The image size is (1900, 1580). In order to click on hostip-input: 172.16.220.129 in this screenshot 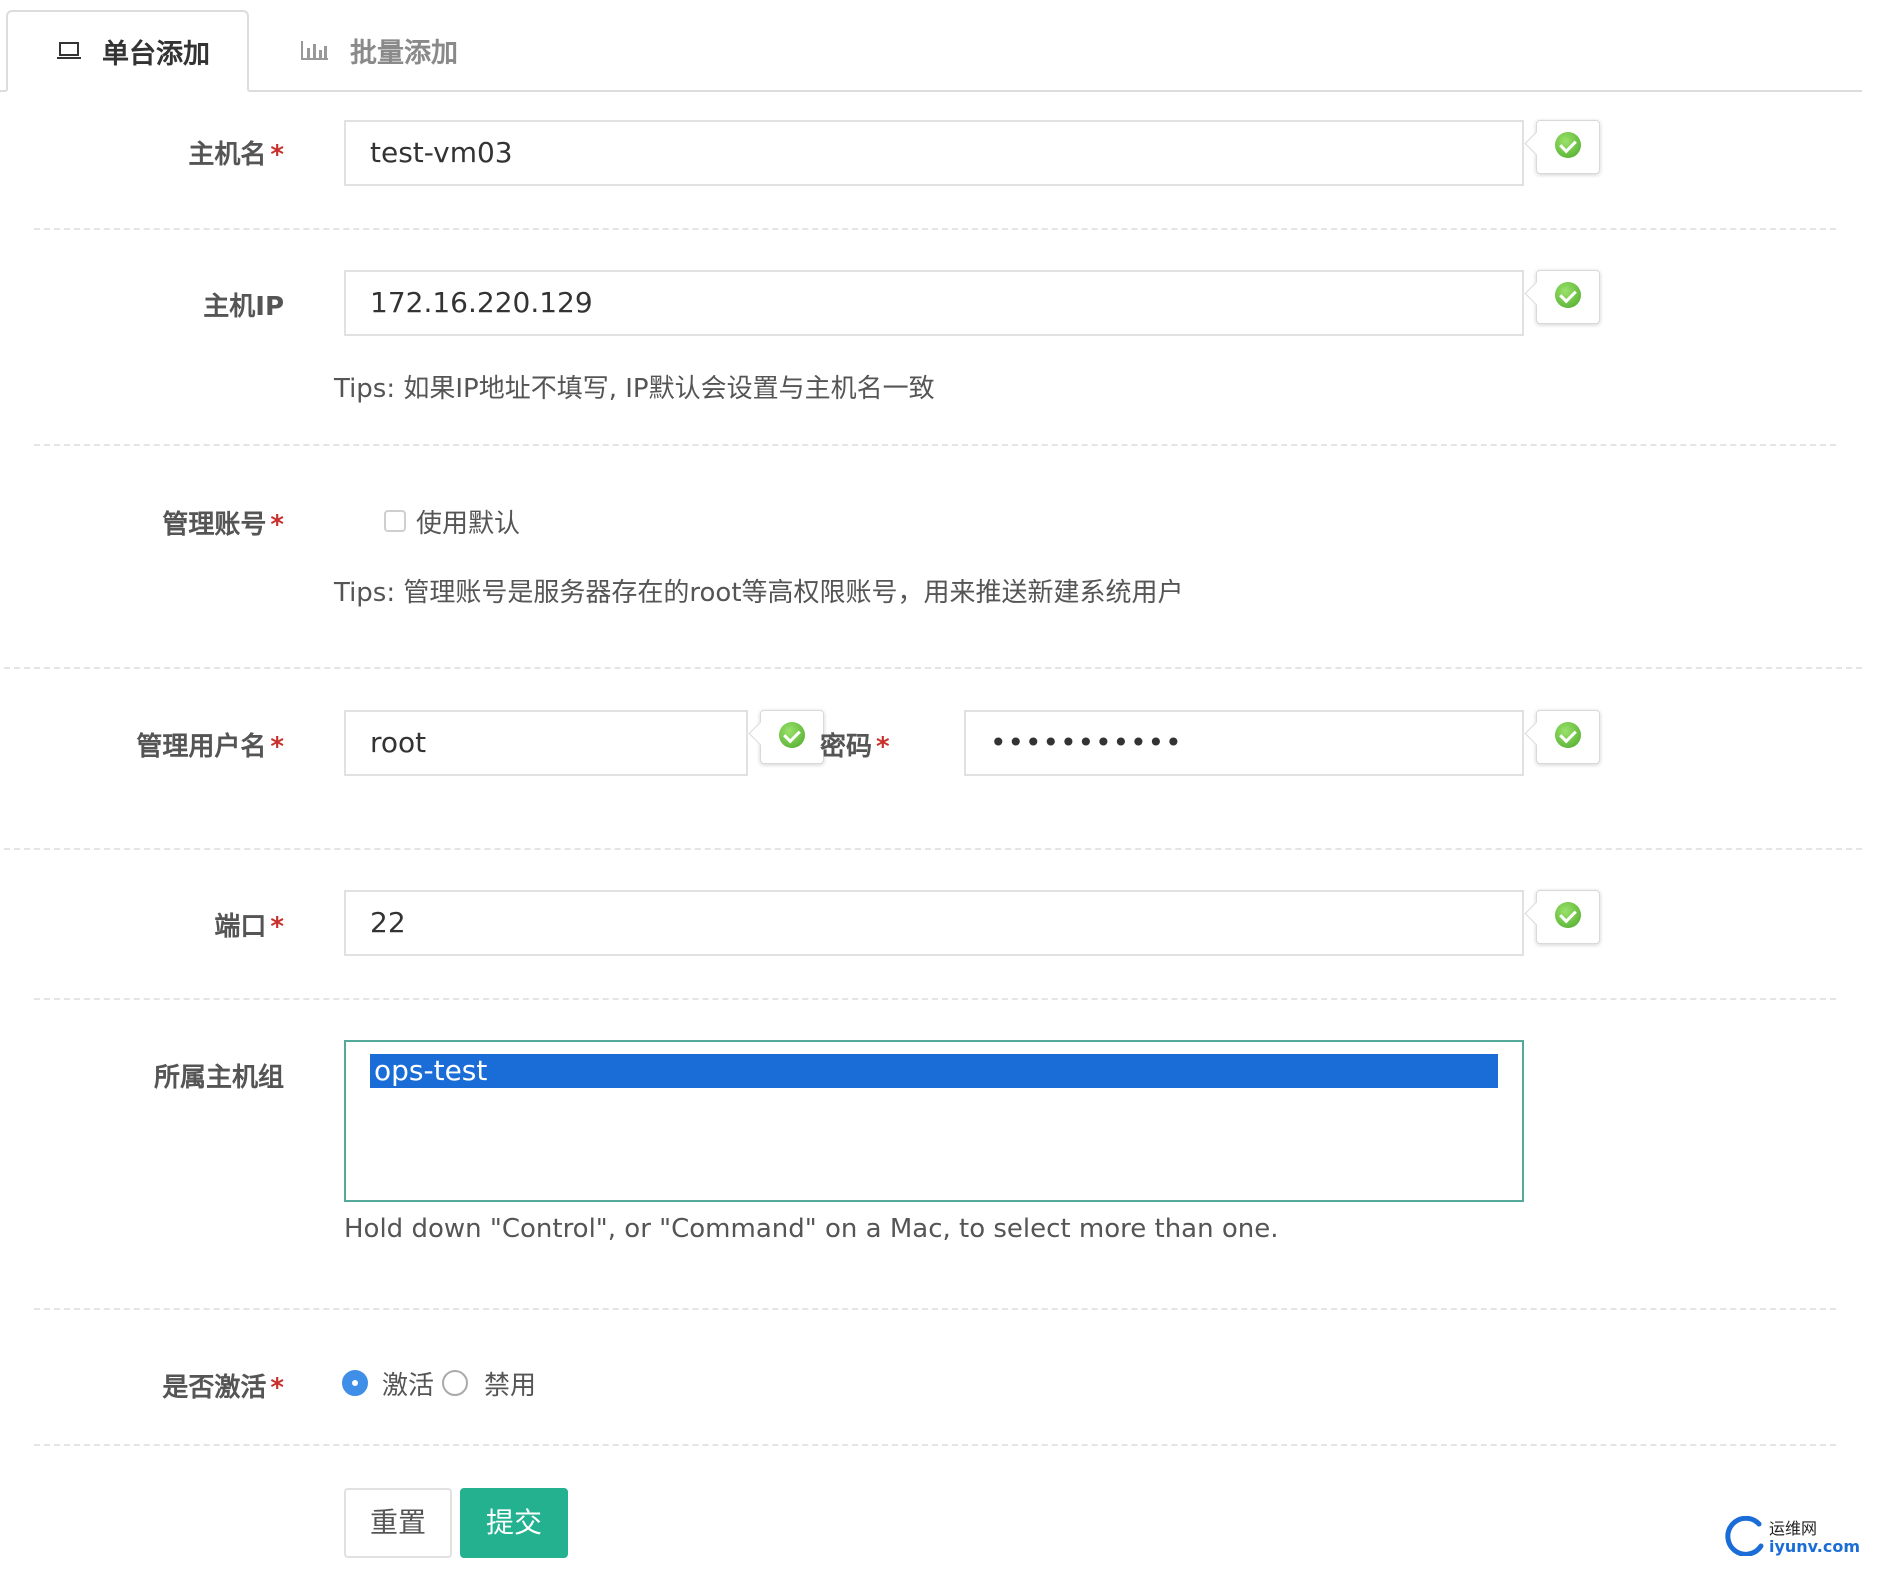, I will do `click(934, 303)`.